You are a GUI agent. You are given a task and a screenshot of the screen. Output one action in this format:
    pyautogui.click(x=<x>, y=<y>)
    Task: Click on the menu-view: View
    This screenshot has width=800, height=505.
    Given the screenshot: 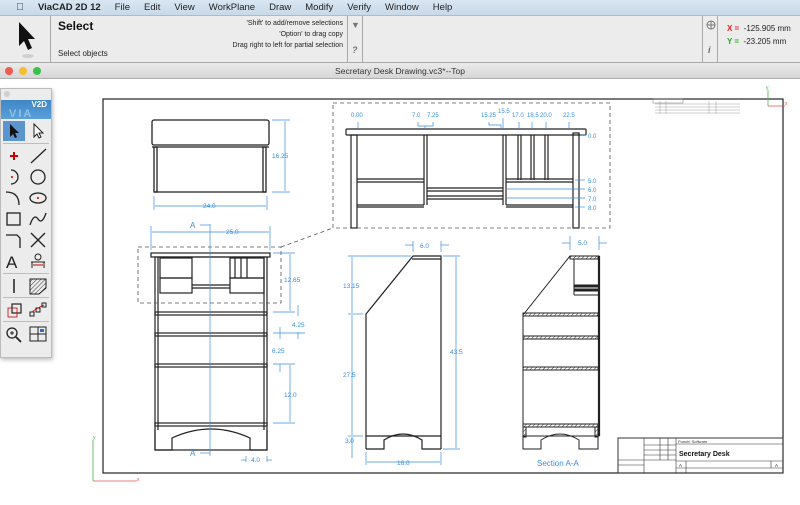 What is the action you would take?
    pyautogui.click(x=184, y=7)
    